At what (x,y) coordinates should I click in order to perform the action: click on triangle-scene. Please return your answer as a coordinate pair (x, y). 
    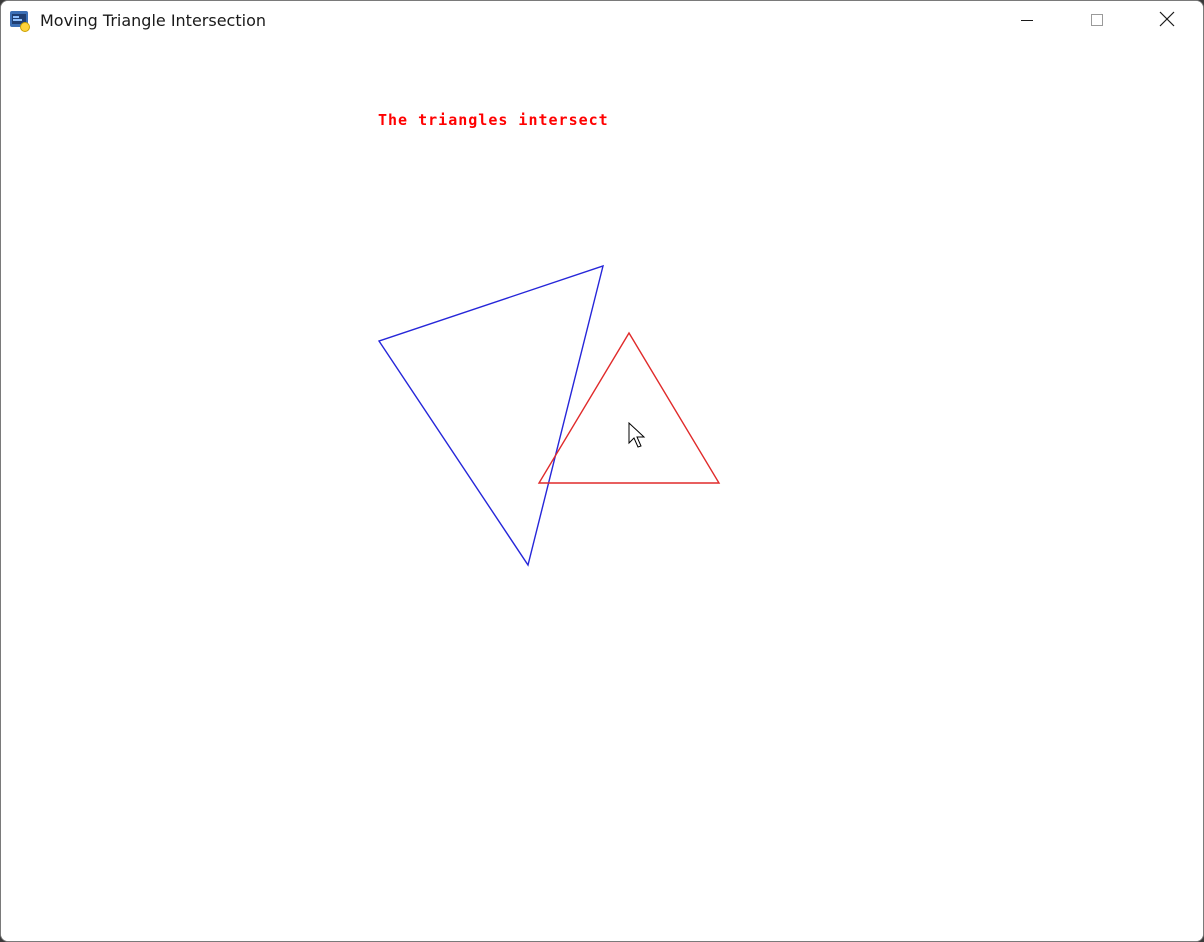
    Looking at the image, I should click on (549, 415).